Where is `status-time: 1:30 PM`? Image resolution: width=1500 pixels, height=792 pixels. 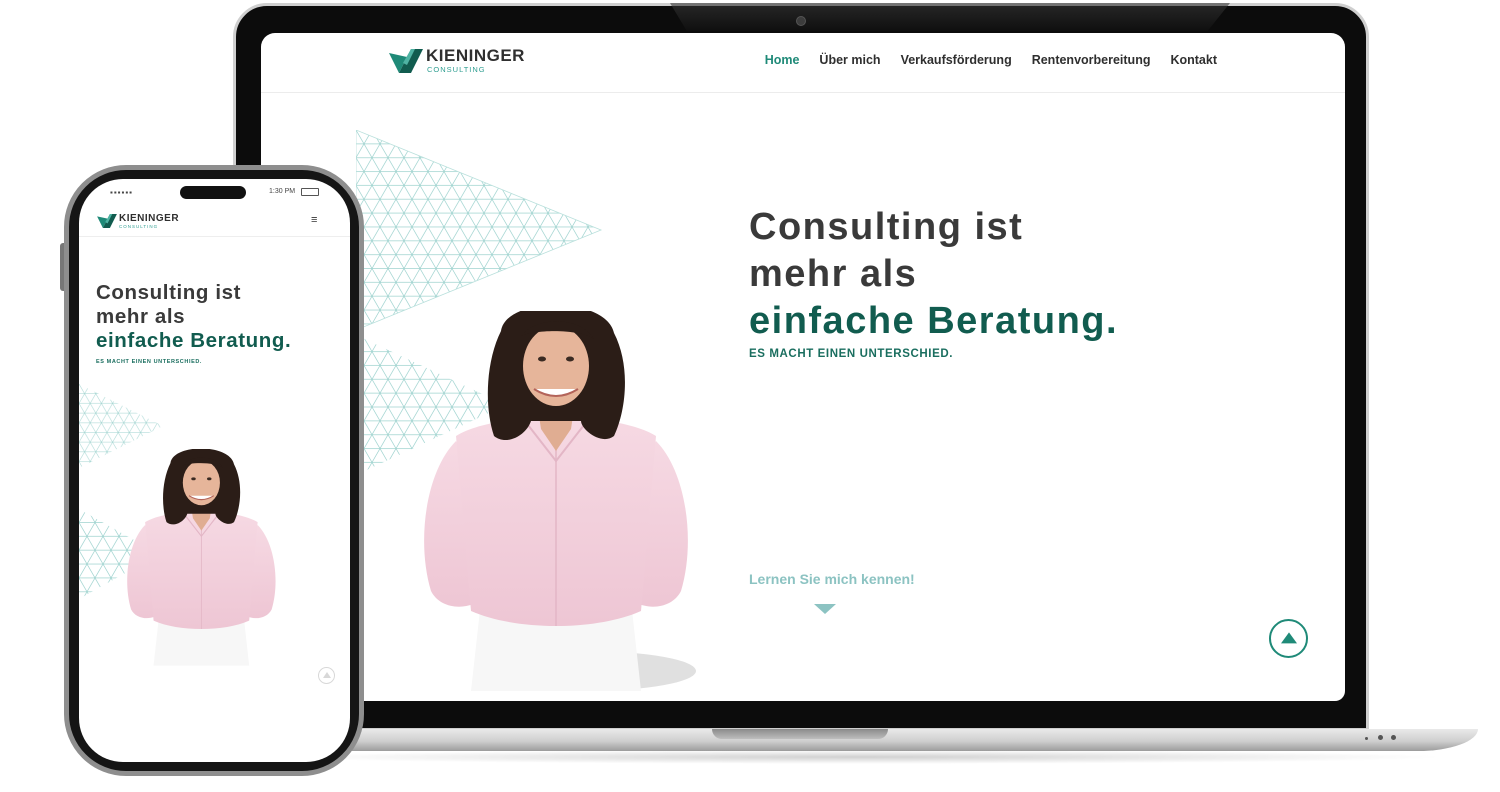 status-time: 1:30 PM is located at coordinates (282, 191).